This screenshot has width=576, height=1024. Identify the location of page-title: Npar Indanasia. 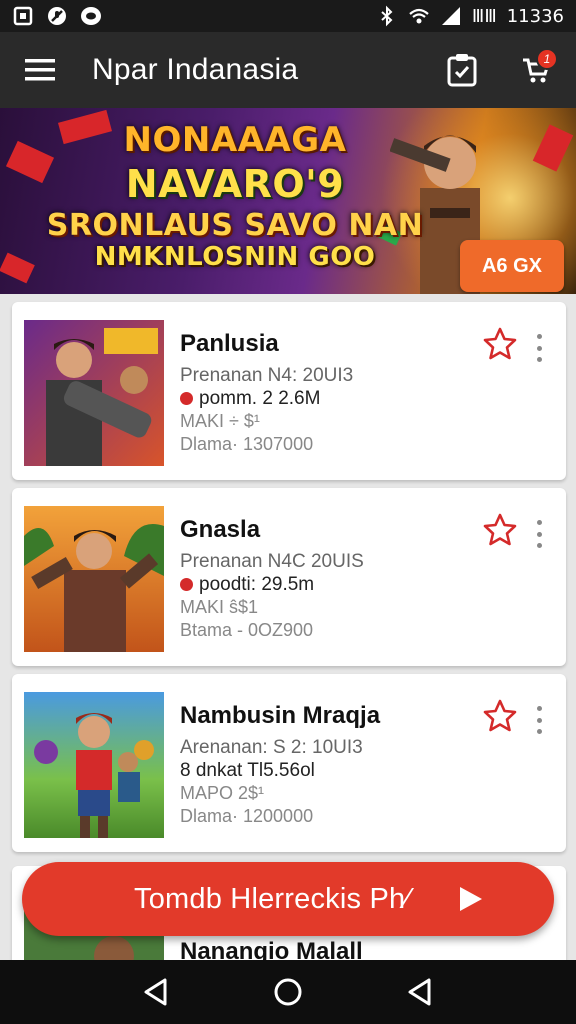
(195, 69).